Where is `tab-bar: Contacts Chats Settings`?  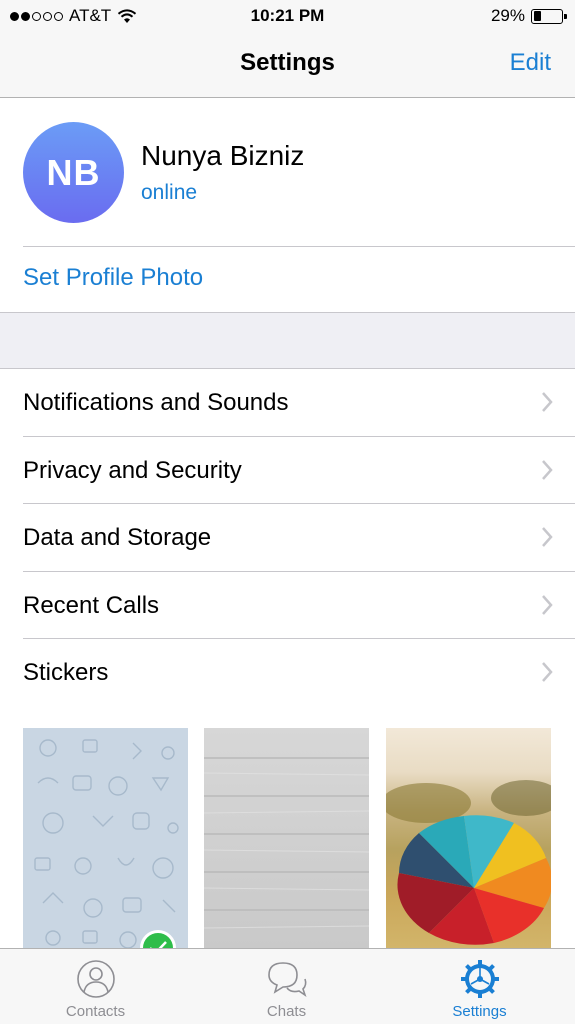 tab-bar: Contacts Chats Settings is located at coordinates (287, 986).